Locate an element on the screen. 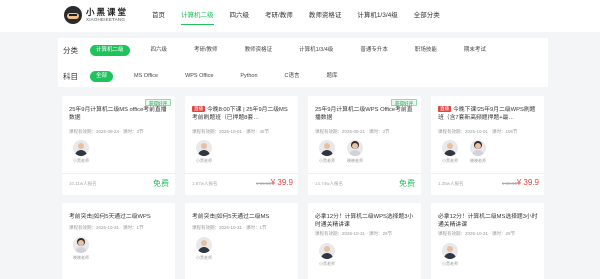 This screenshot has height=279, width=600. category-chip: 计算机1/3/4级 is located at coordinates (316, 50).